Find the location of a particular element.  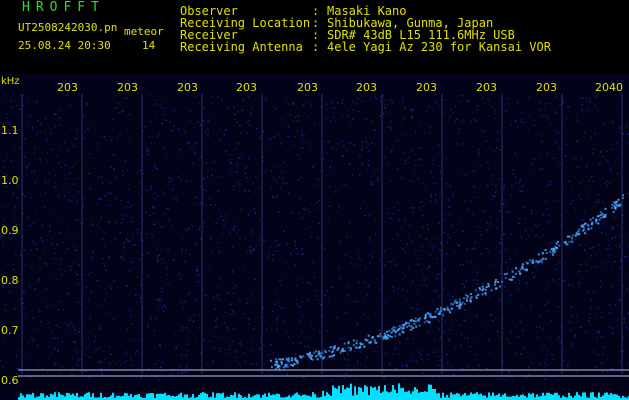

event-count: 14 is located at coordinates (149, 45).